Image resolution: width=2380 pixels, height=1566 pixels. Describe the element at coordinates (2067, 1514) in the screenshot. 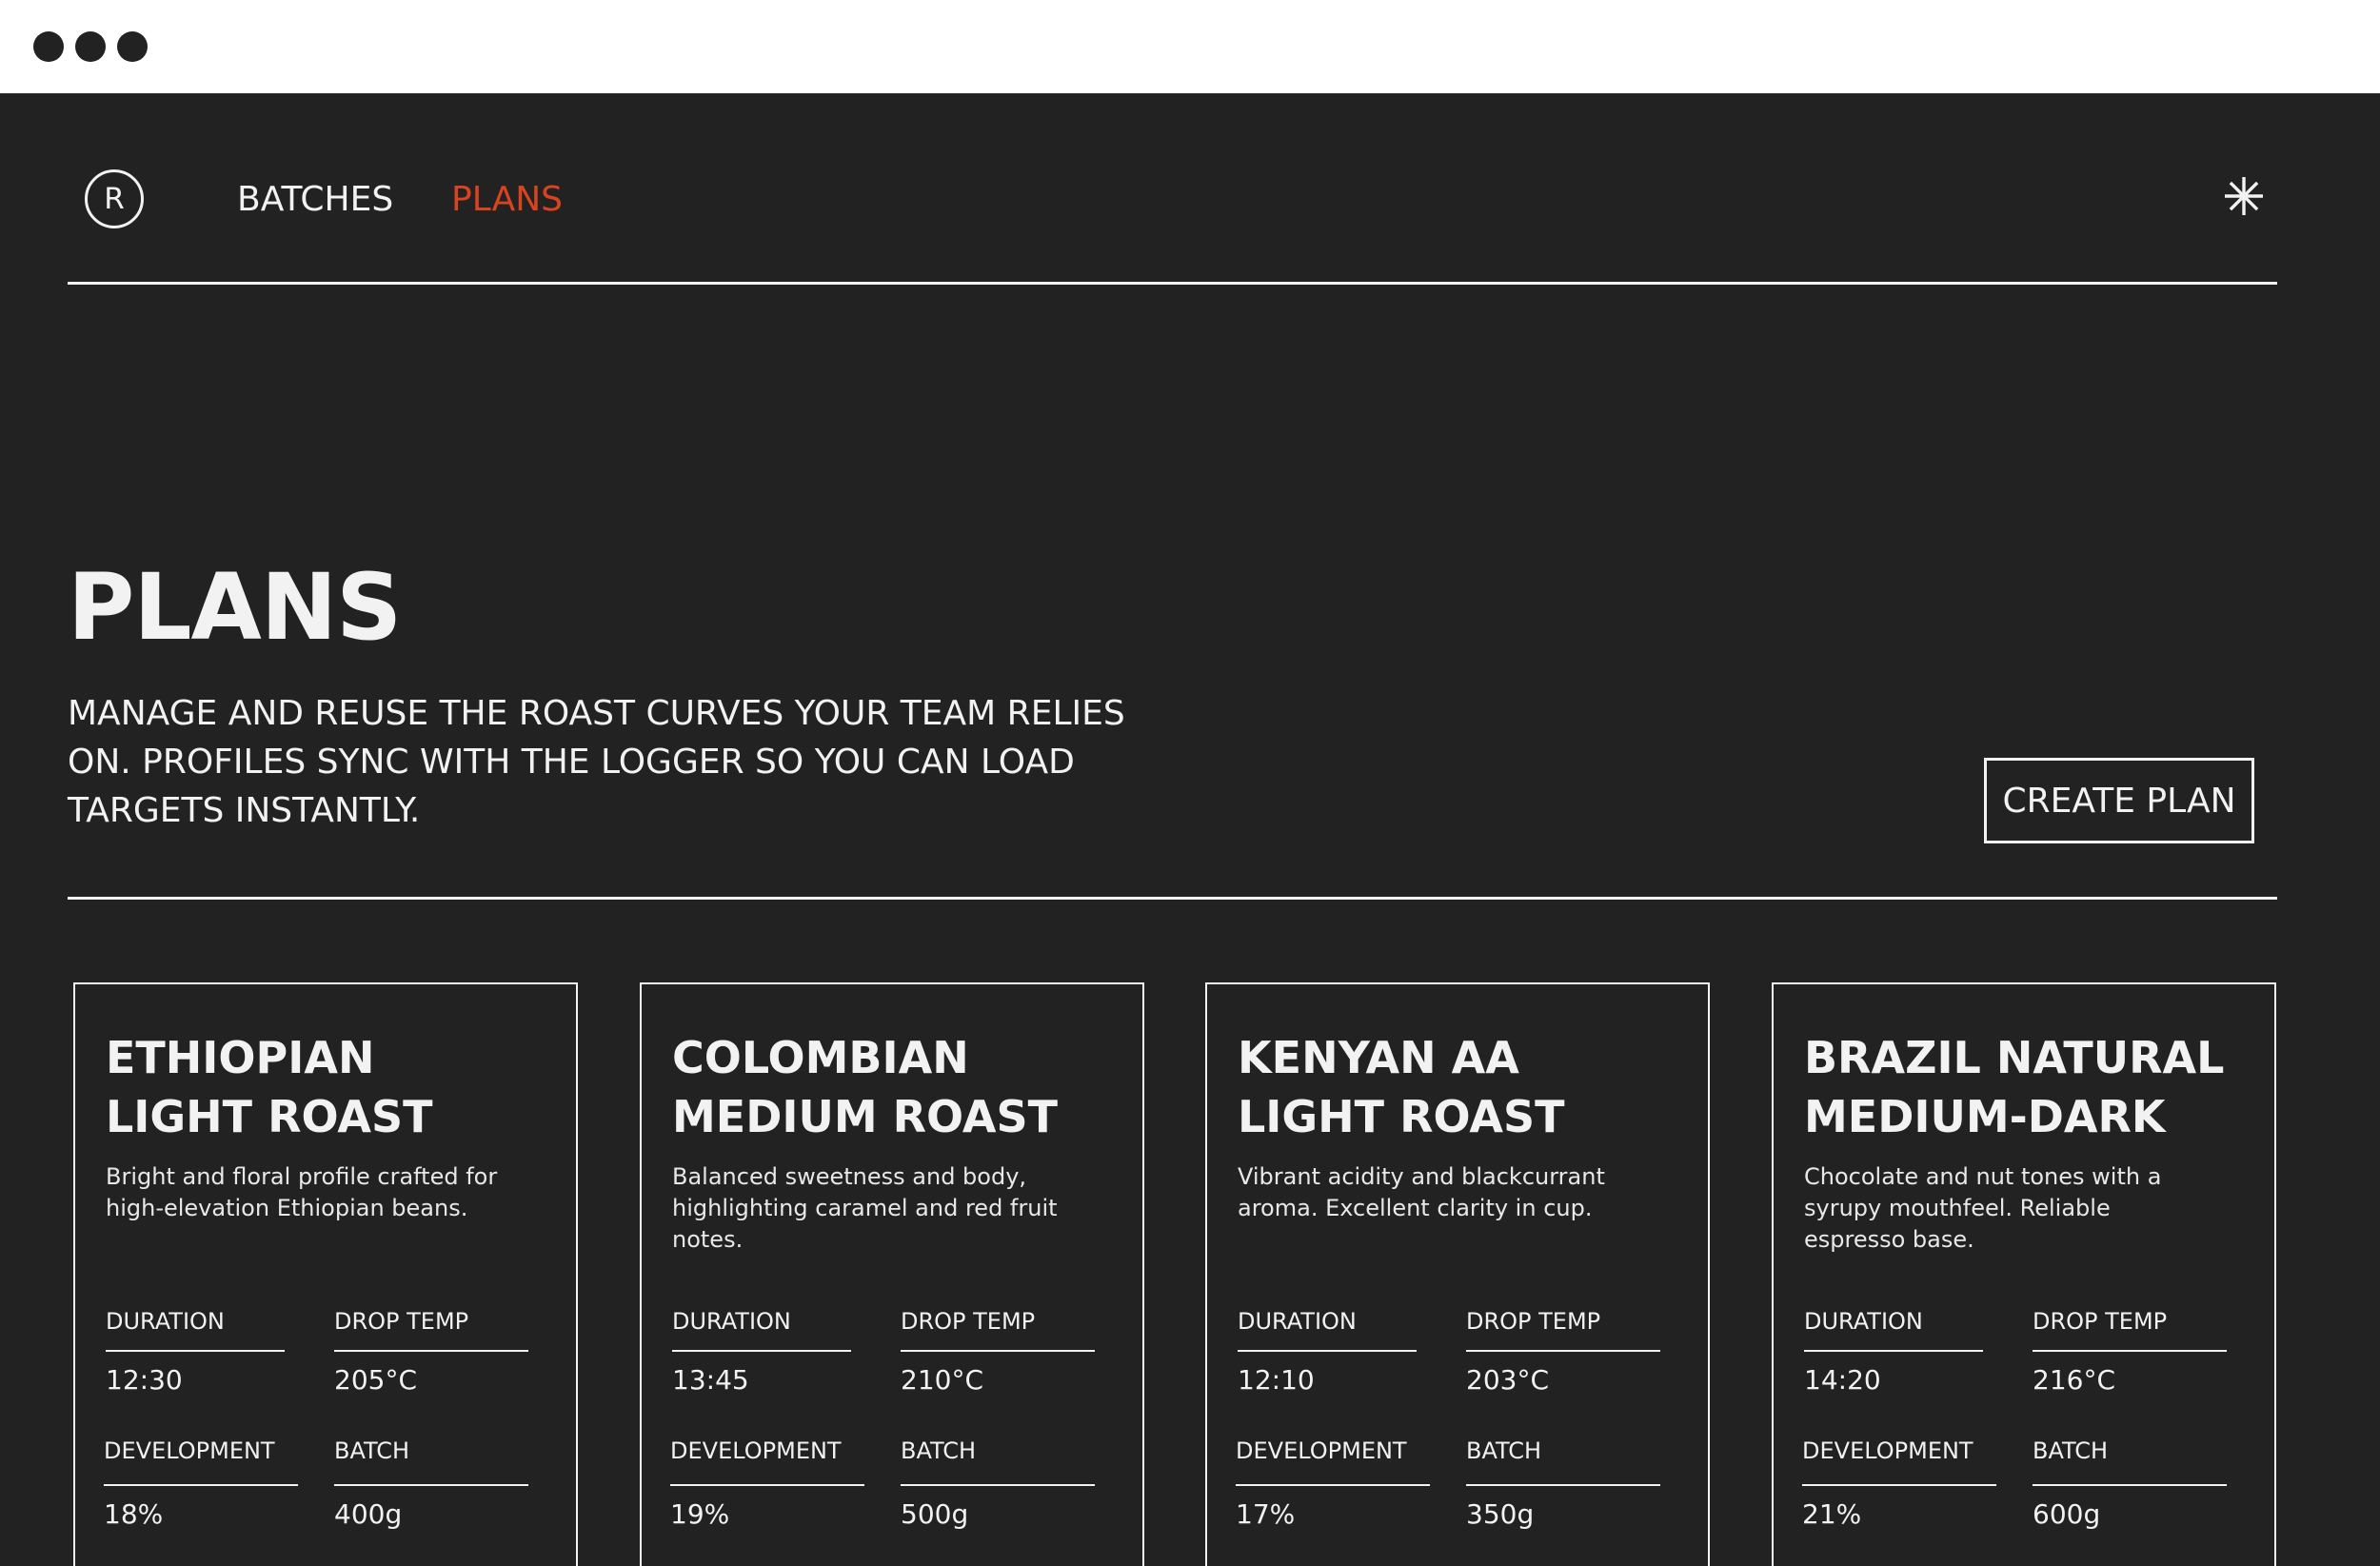

I see `batch-value: 600g` at that location.